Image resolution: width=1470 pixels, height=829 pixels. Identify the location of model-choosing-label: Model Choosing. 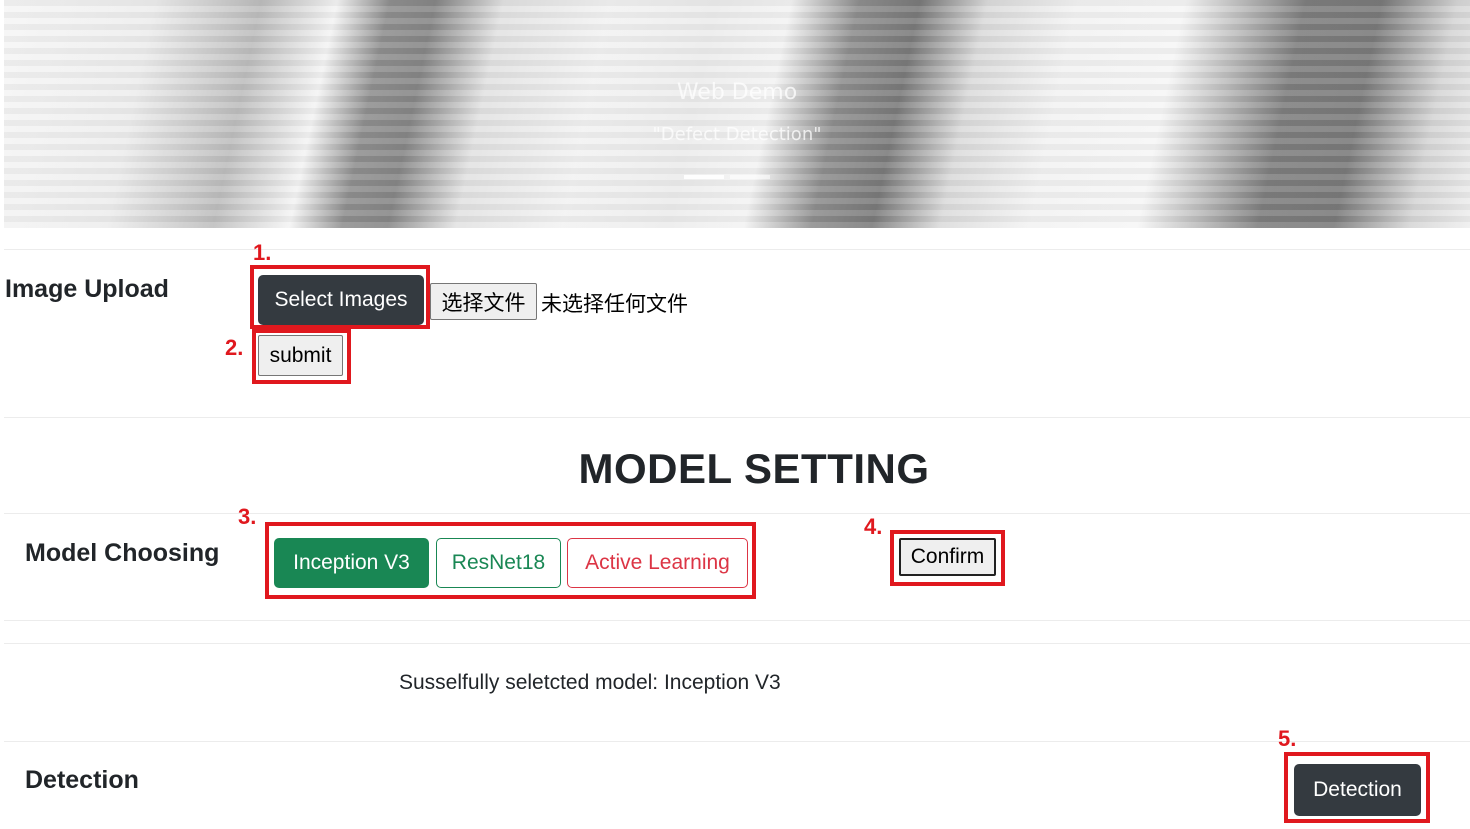
(122, 553).